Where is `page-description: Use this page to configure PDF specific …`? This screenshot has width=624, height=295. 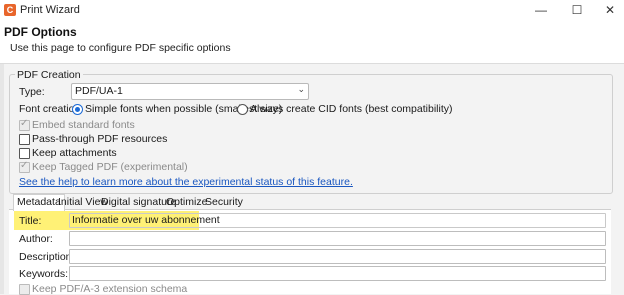 page-description: Use this page to configure PDF specific … is located at coordinates (120, 48).